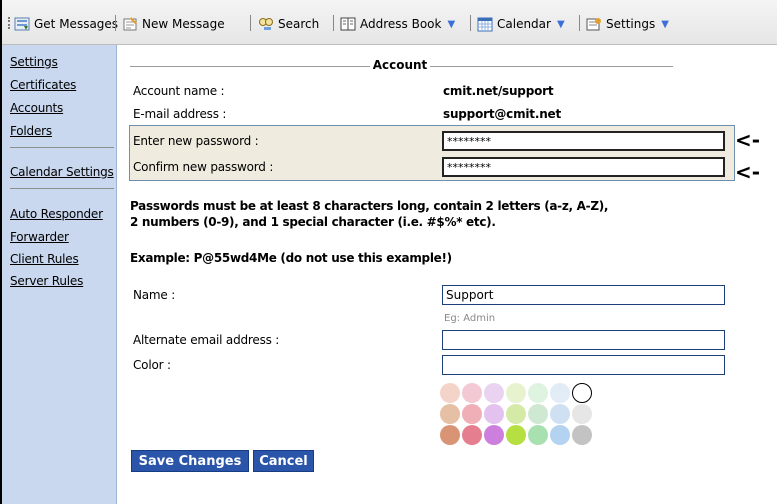 This screenshot has height=504, width=777. Describe the element at coordinates (206, 340) in the screenshot. I see `alternate-email-label: Alternate email address :` at that location.